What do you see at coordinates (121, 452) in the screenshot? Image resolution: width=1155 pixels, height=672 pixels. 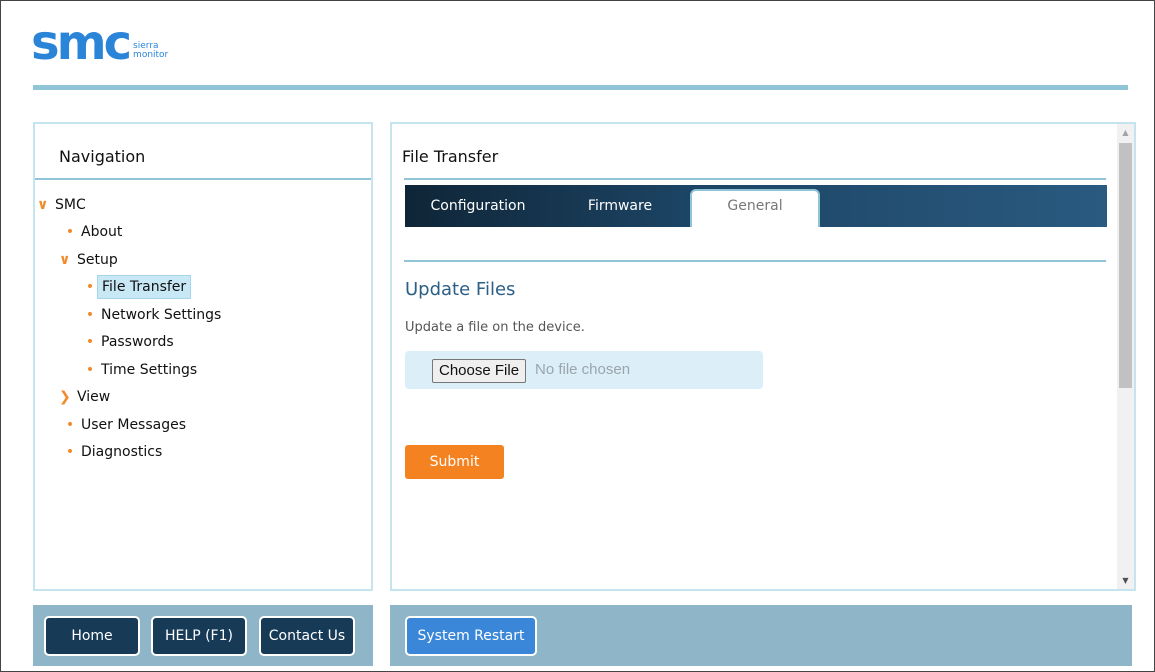 I see `nav-item-label: Diagnostics` at bounding box center [121, 452].